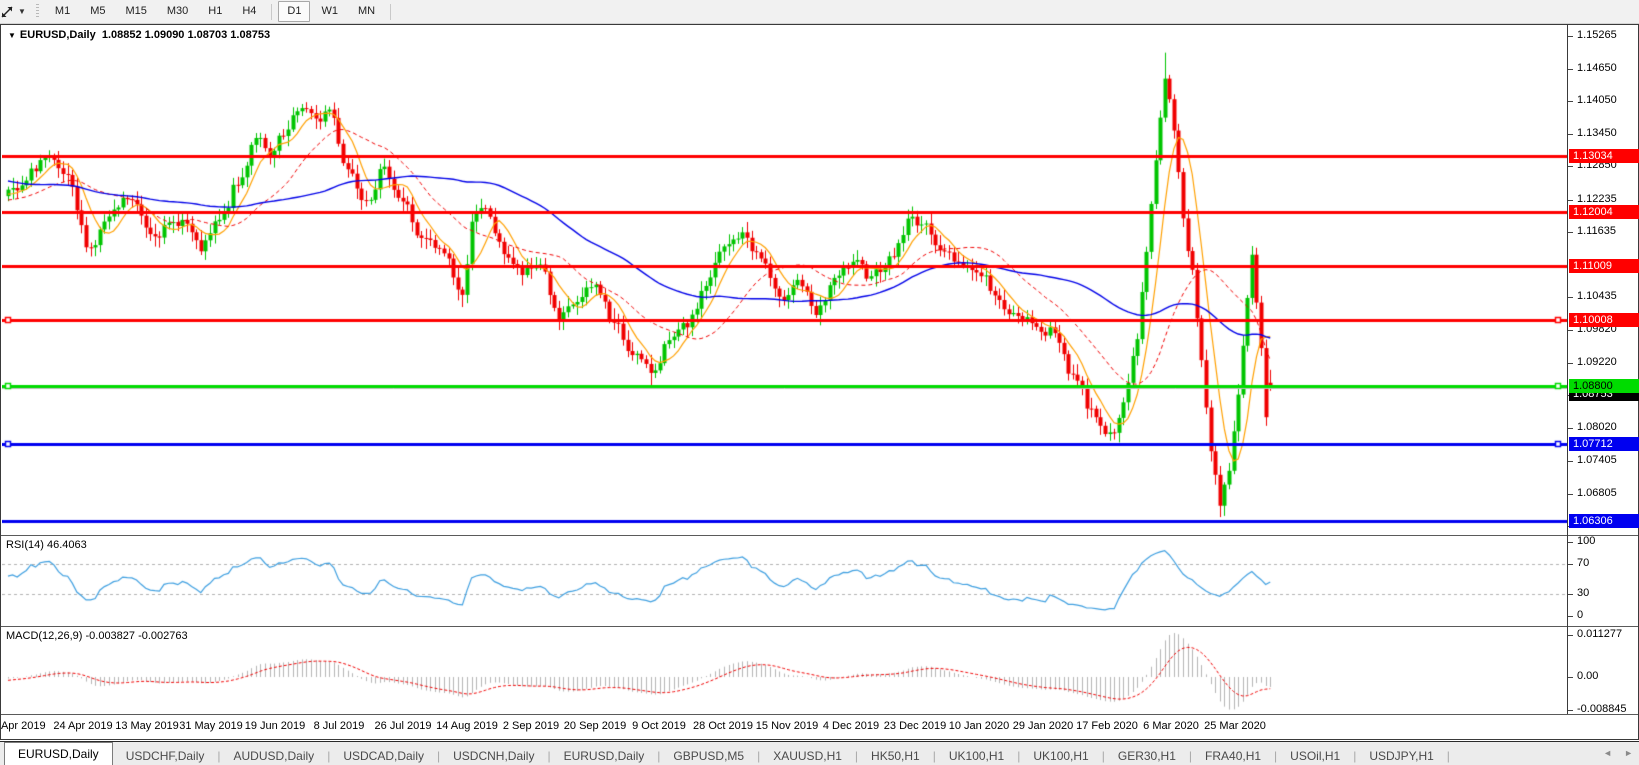 This screenshot has width=1639, height=765. Describe the element at coordinates (1604, 385) in the screenshot. I see `hline-price-label-1-08800: 1.08800` at that location.